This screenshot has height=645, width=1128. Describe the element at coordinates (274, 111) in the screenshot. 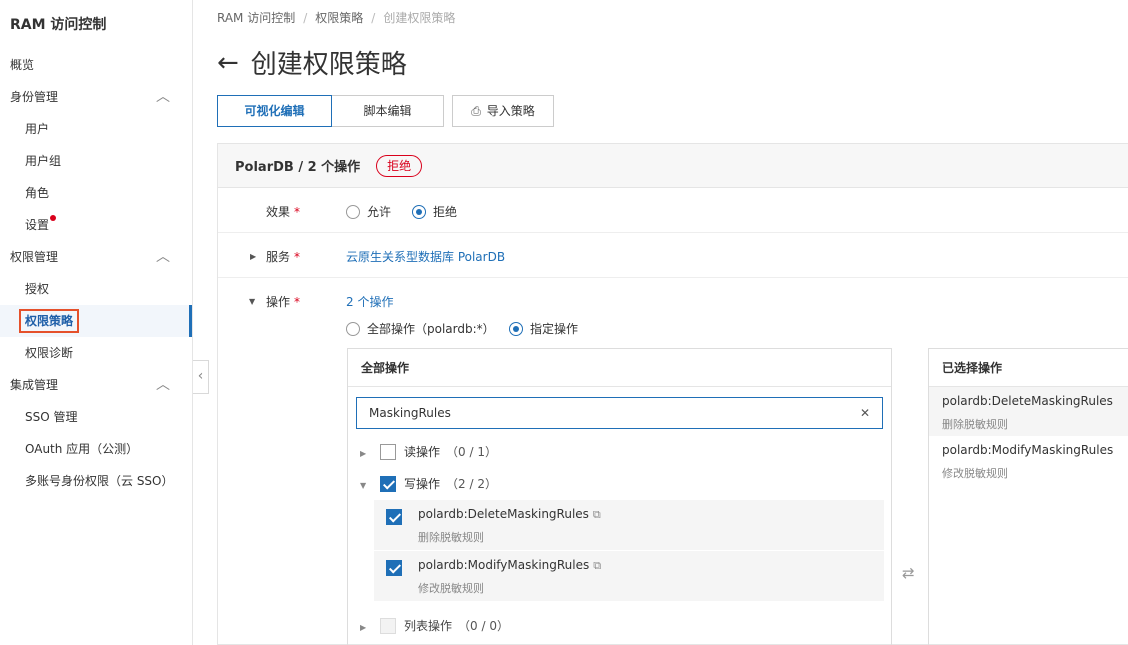

I see `tab-visual-editor: 可视化编辑` at that location.